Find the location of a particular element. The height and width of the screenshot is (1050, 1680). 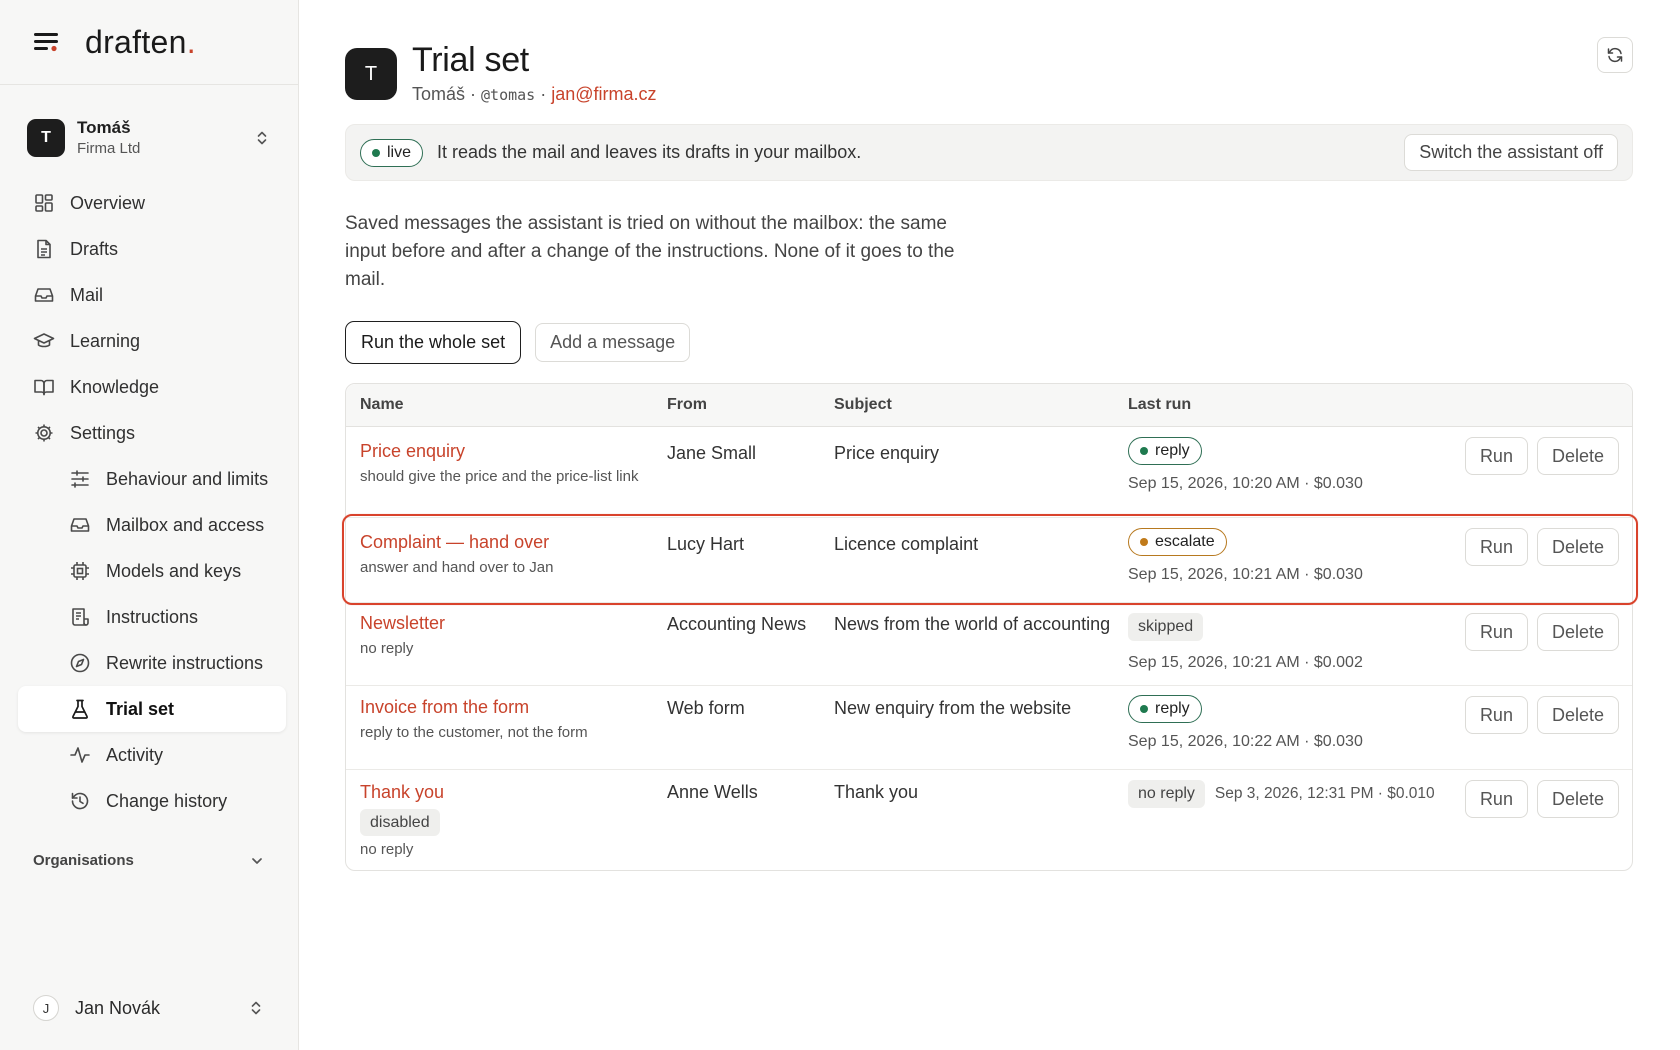

brand-bar: draften. is located at coordinates (149, 42).